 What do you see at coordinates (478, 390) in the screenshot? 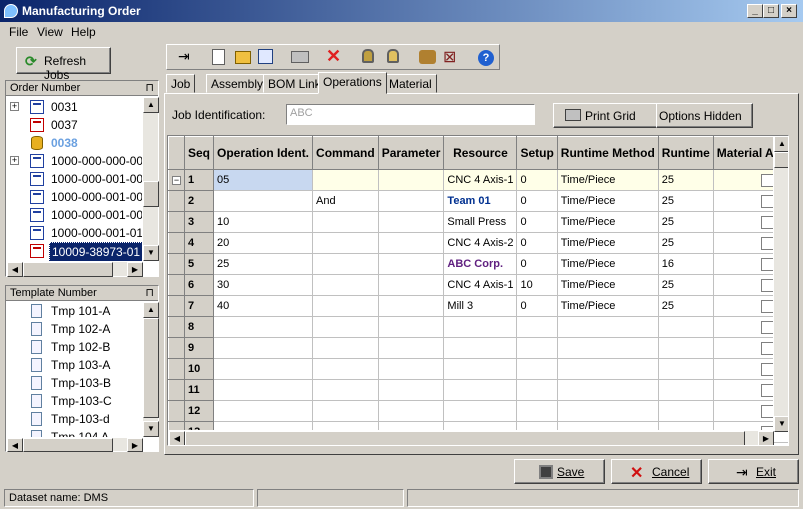
I see `table-row: 11` at bounding box center [478, 390].